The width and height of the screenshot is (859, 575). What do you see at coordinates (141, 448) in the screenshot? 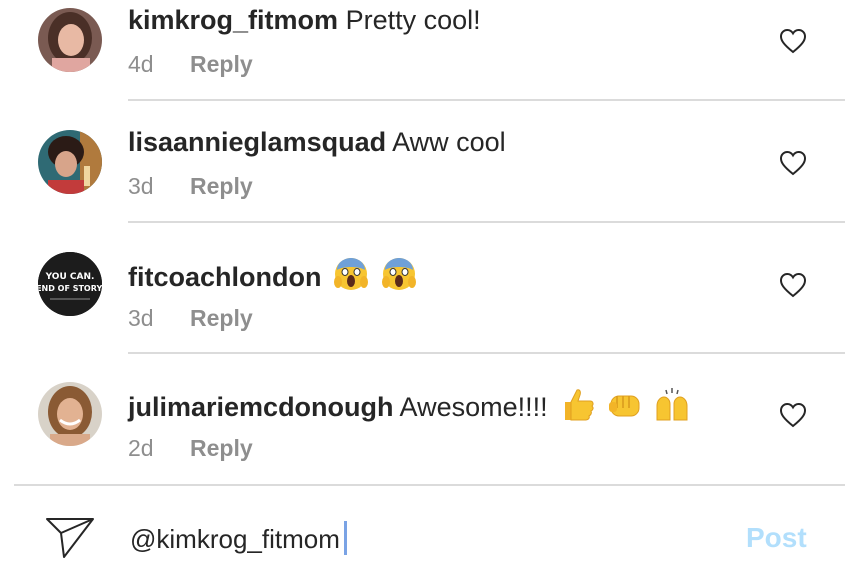
I see `comment-time: 2d` at bounding box center [141, 448].